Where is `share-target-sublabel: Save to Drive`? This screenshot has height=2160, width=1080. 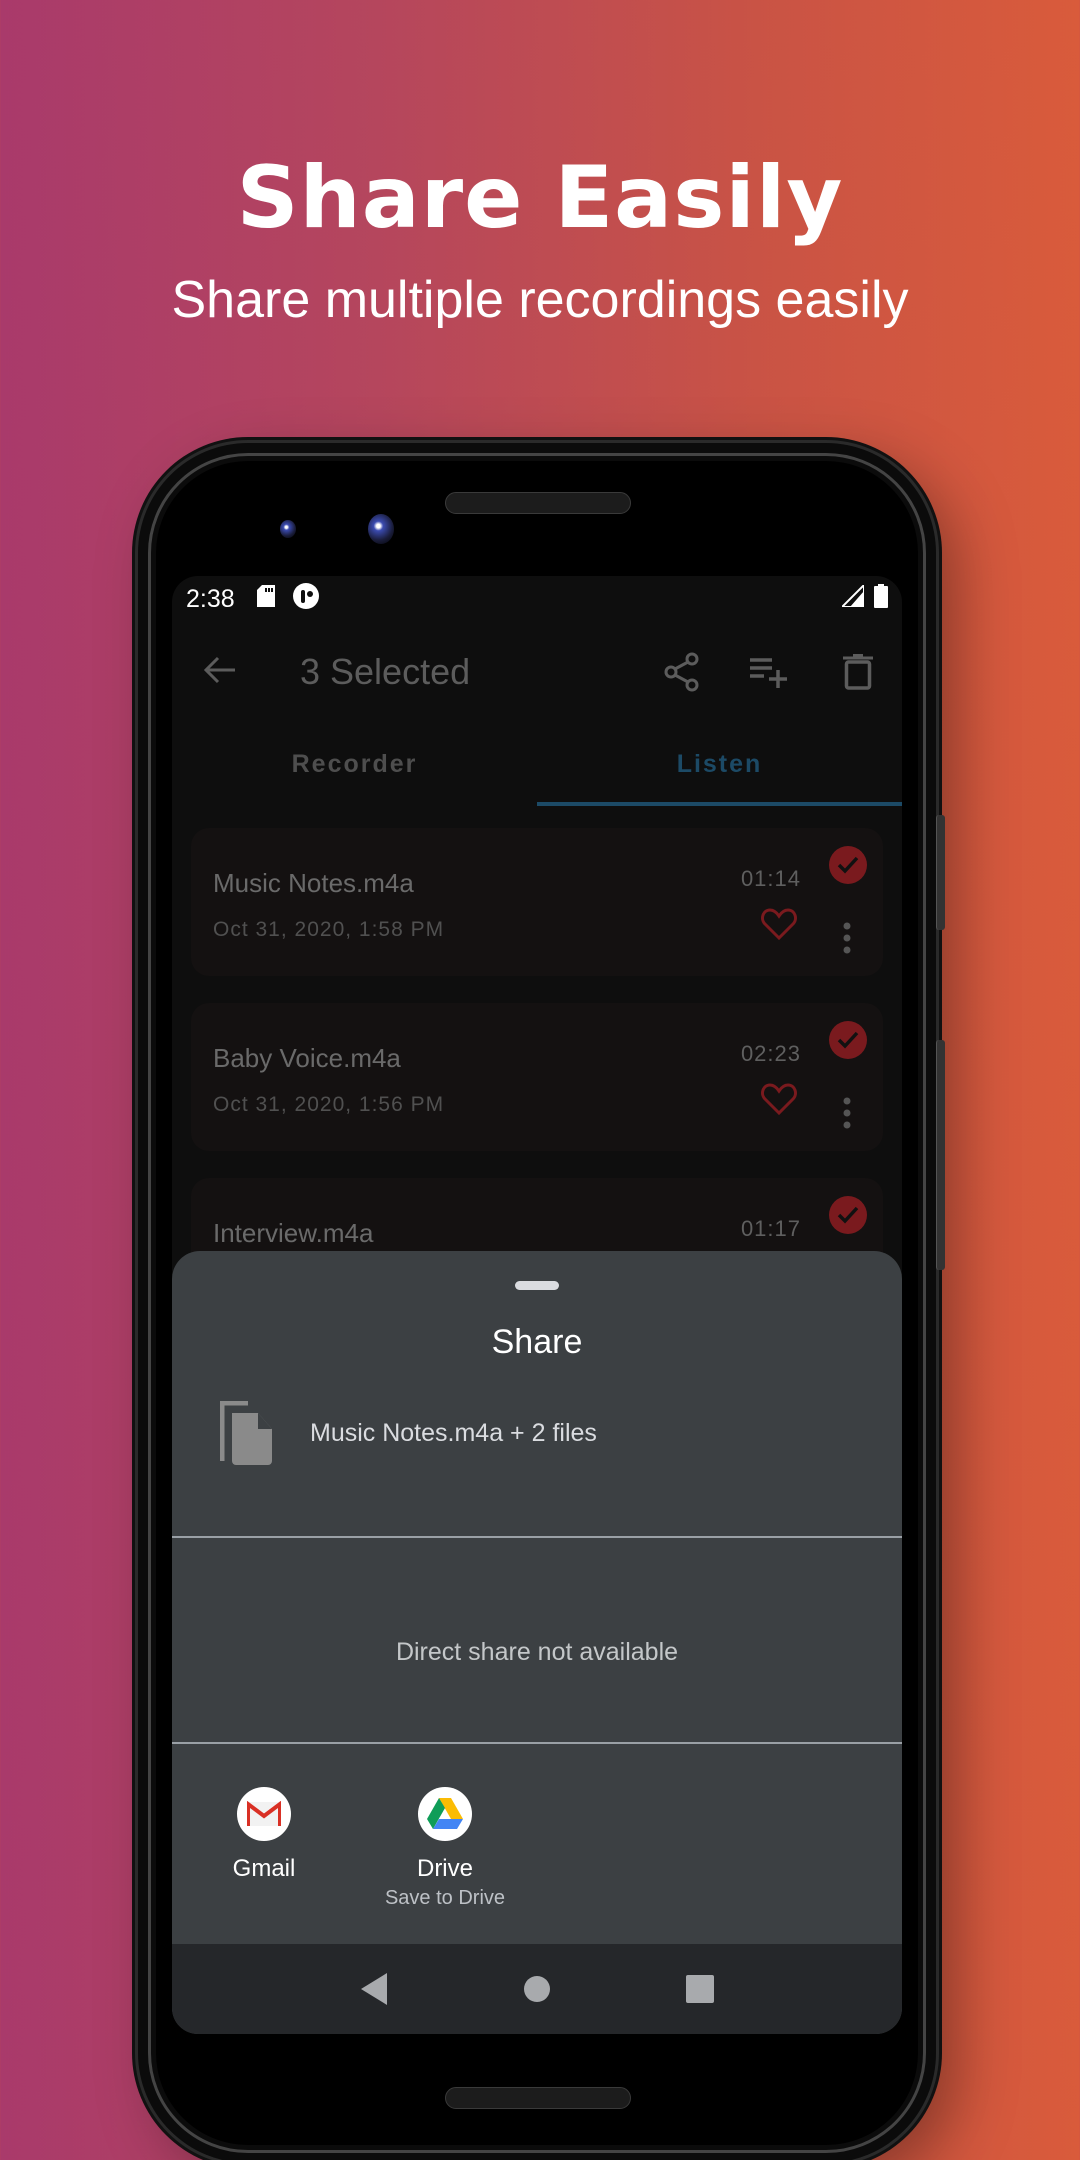 share-target-sublabel: Save to Drive is located at coordinates (445, 1898).